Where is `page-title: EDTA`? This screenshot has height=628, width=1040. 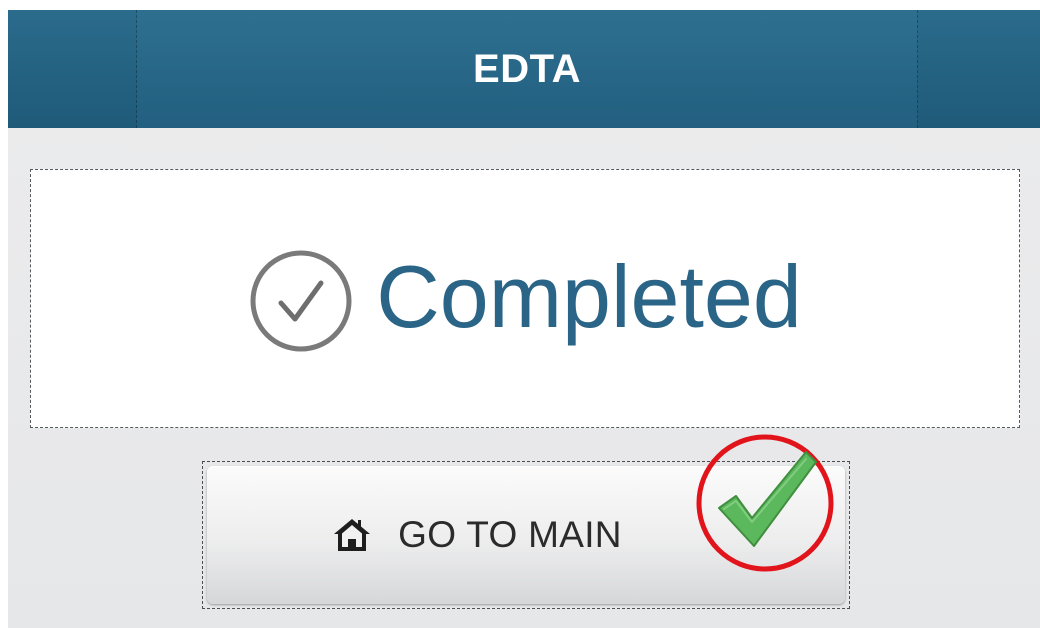 page-title: EDTA is located at coordinates (527, 68).